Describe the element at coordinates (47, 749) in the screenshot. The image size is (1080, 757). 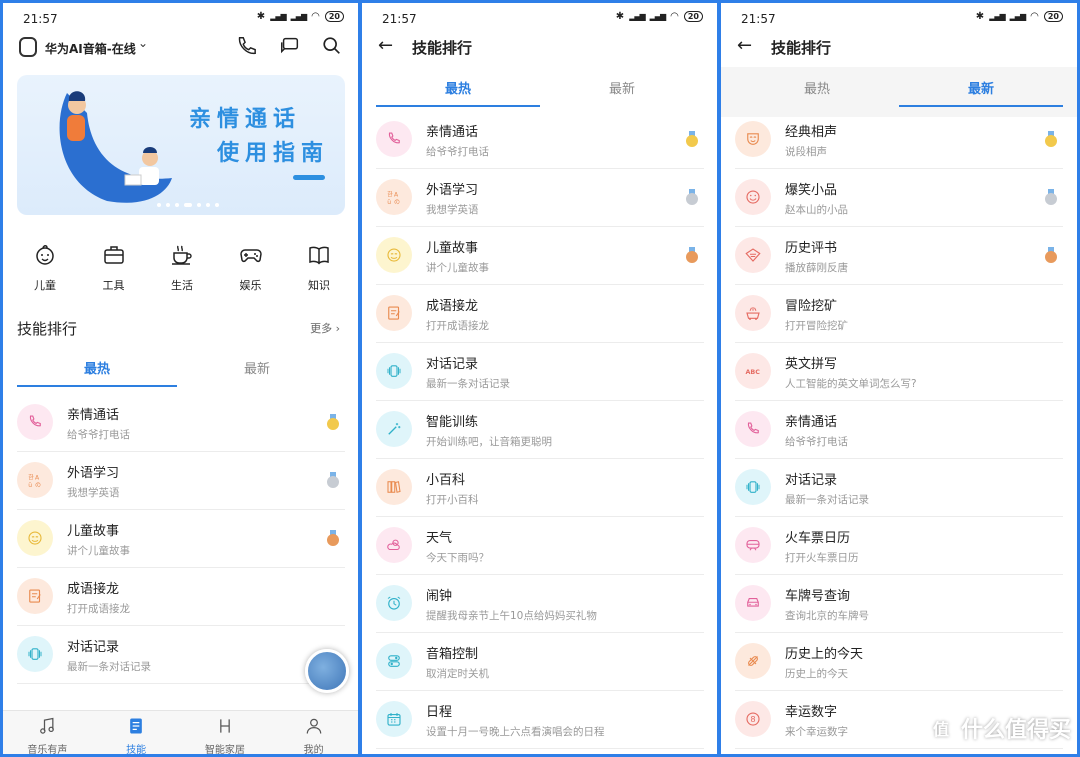
I see `nav-label: 音乐有声` at that location.